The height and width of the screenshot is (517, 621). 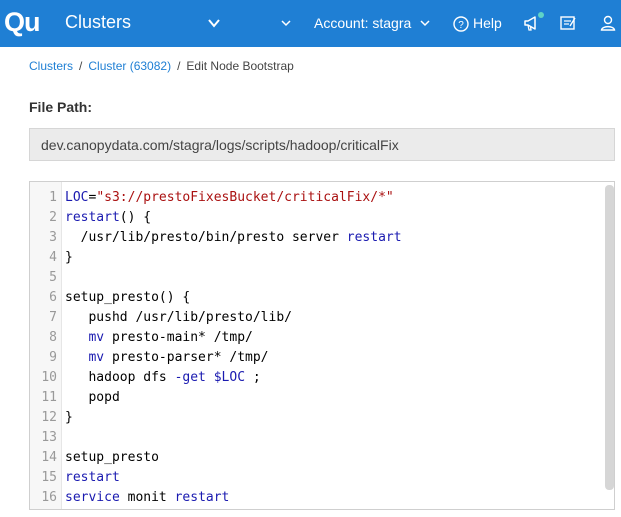 I want to click on page-section-title: Clusters, so click(x=98, y=22).